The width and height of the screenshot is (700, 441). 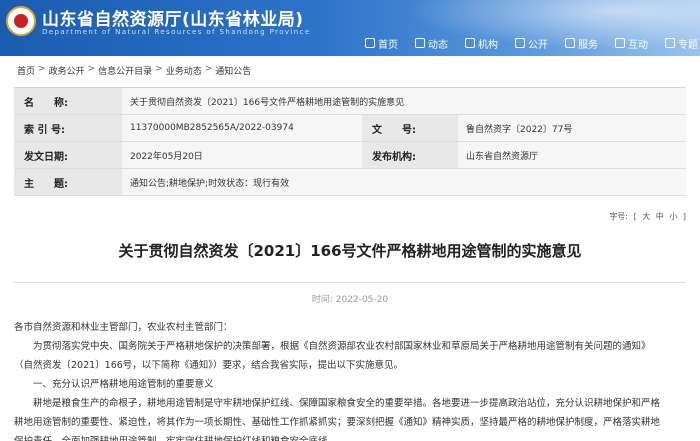 I want to click on index-value: 11370000MB2852565A/2022-03974, so click(x=242, y=128).